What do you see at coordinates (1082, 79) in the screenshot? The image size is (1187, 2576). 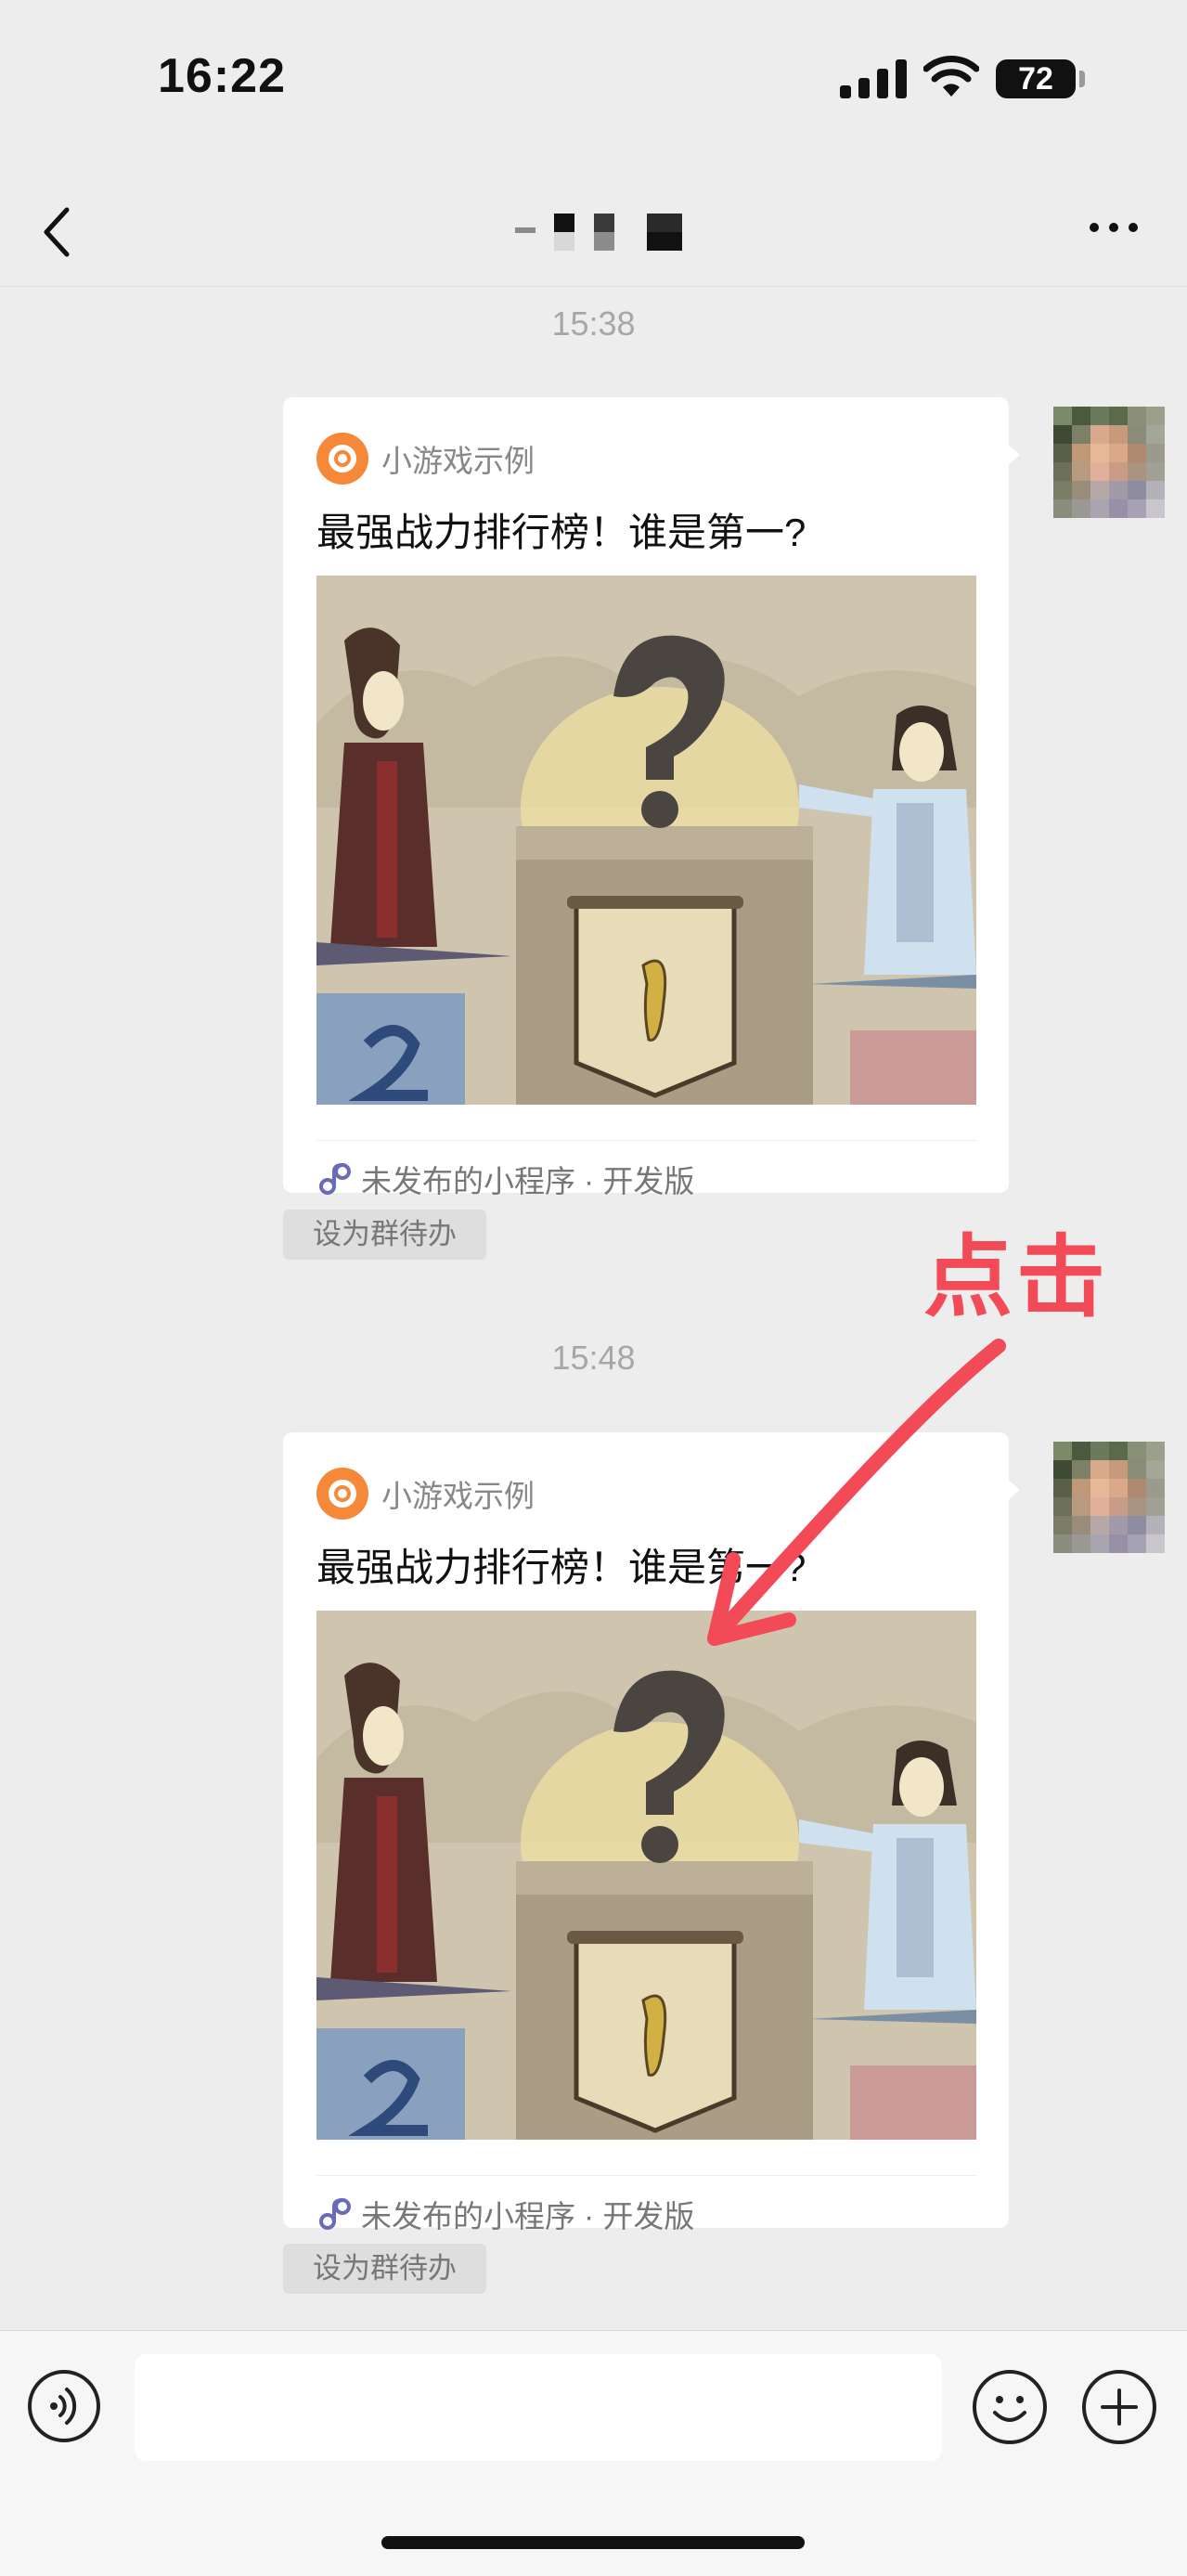 I see `battery-tip` at bounding box center [1082, 79].